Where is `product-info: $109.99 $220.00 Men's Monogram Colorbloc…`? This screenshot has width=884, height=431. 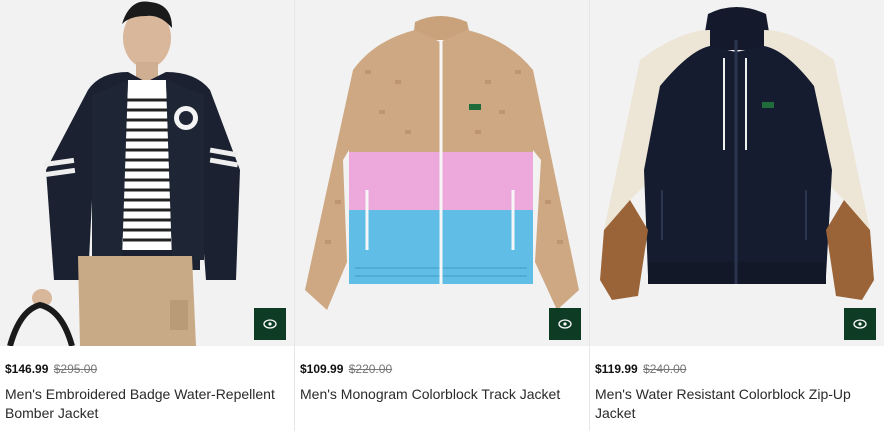
product-info: $109.99 $220.00 Men's Monogram Colorbloc… is located at coordinates (442, 375).